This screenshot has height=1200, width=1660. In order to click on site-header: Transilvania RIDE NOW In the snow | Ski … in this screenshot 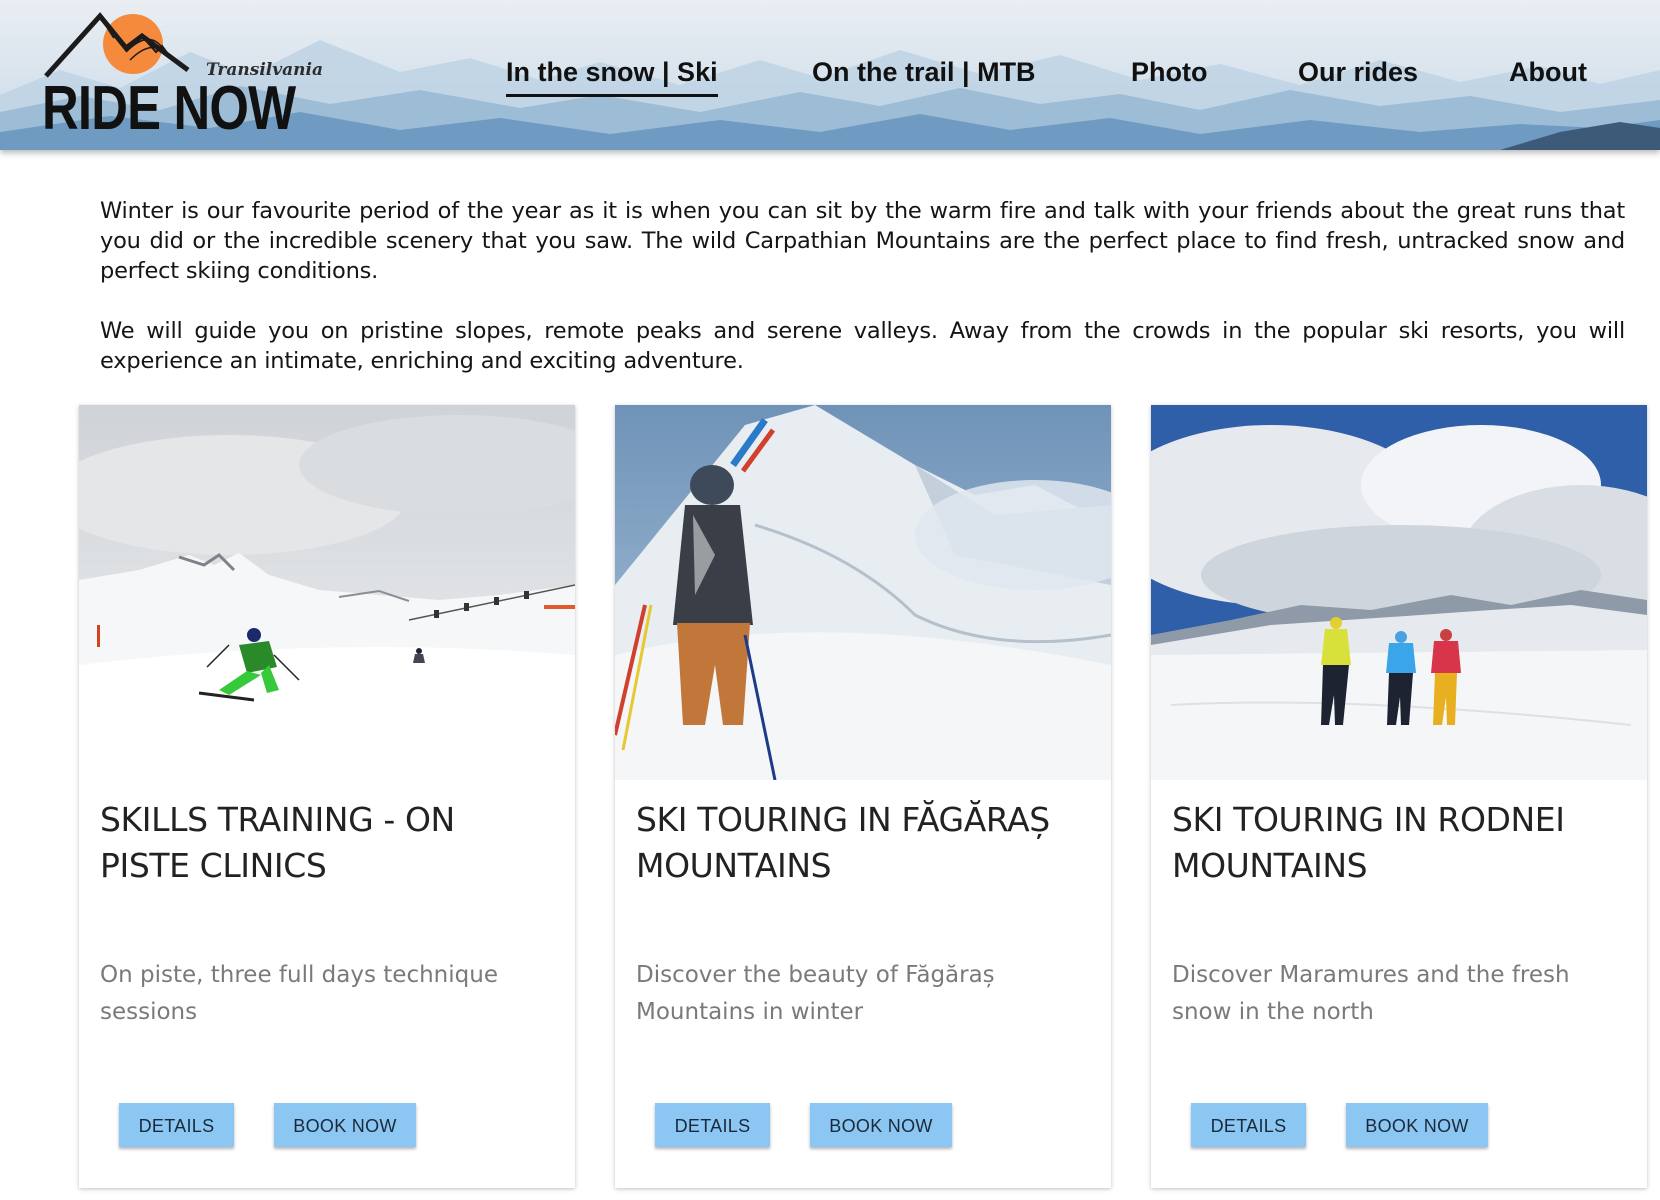, I will do `click(830, 75)`.